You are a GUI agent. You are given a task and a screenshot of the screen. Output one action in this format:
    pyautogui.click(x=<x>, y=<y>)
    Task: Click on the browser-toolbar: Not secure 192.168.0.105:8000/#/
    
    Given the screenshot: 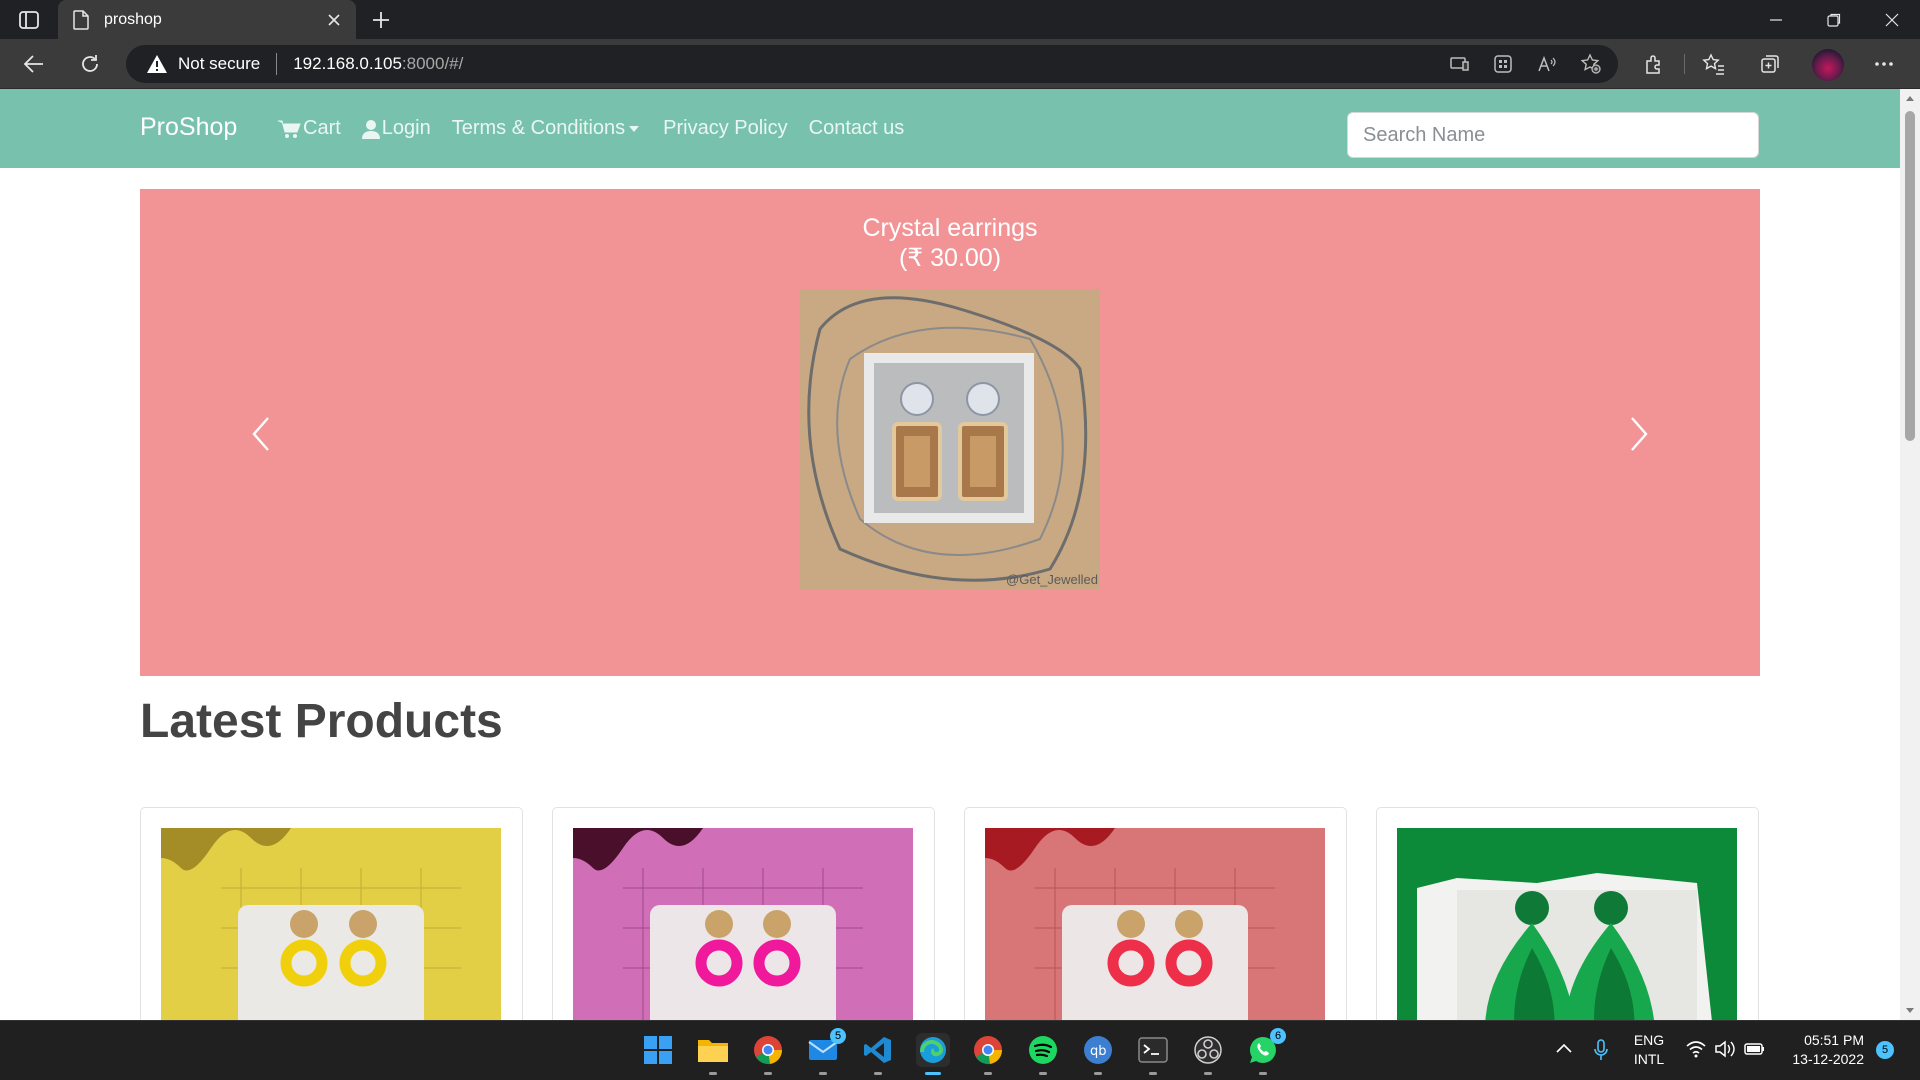 What is the action you would take?
    pyautogui.click(x=960, y=64)
    